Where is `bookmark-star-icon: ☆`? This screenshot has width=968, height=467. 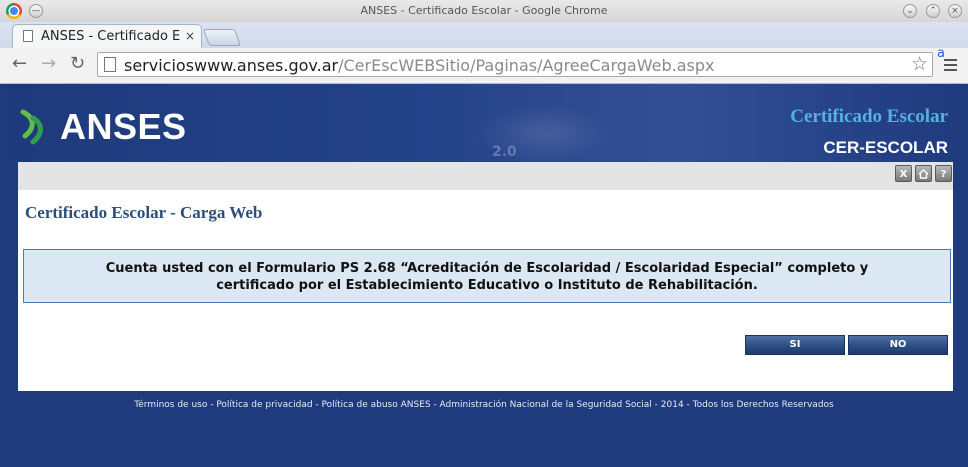 bookmark-star-icon: ☆ is located at coordinates (919, 64).